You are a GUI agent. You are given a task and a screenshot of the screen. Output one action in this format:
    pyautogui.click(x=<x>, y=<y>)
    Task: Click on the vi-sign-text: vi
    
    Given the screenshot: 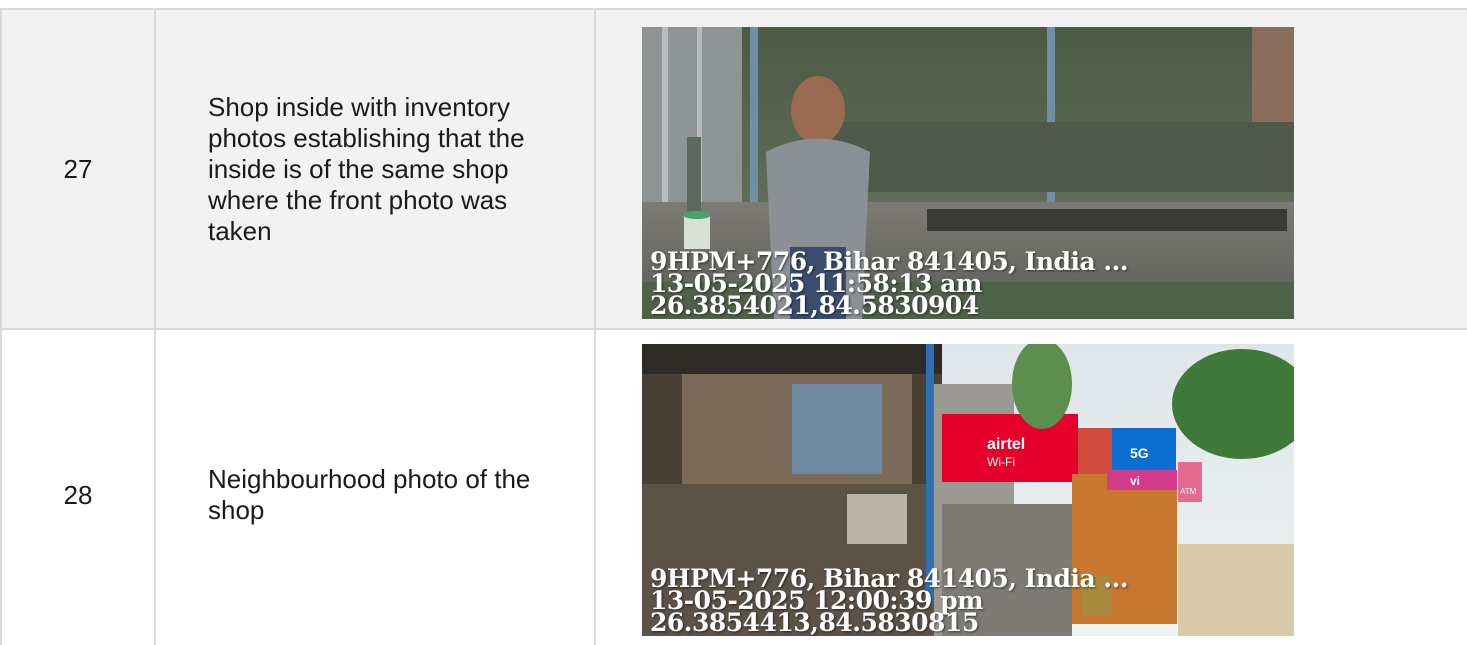 What is the action you would take?
    pyautogui.click(x=1135, y=481)
    